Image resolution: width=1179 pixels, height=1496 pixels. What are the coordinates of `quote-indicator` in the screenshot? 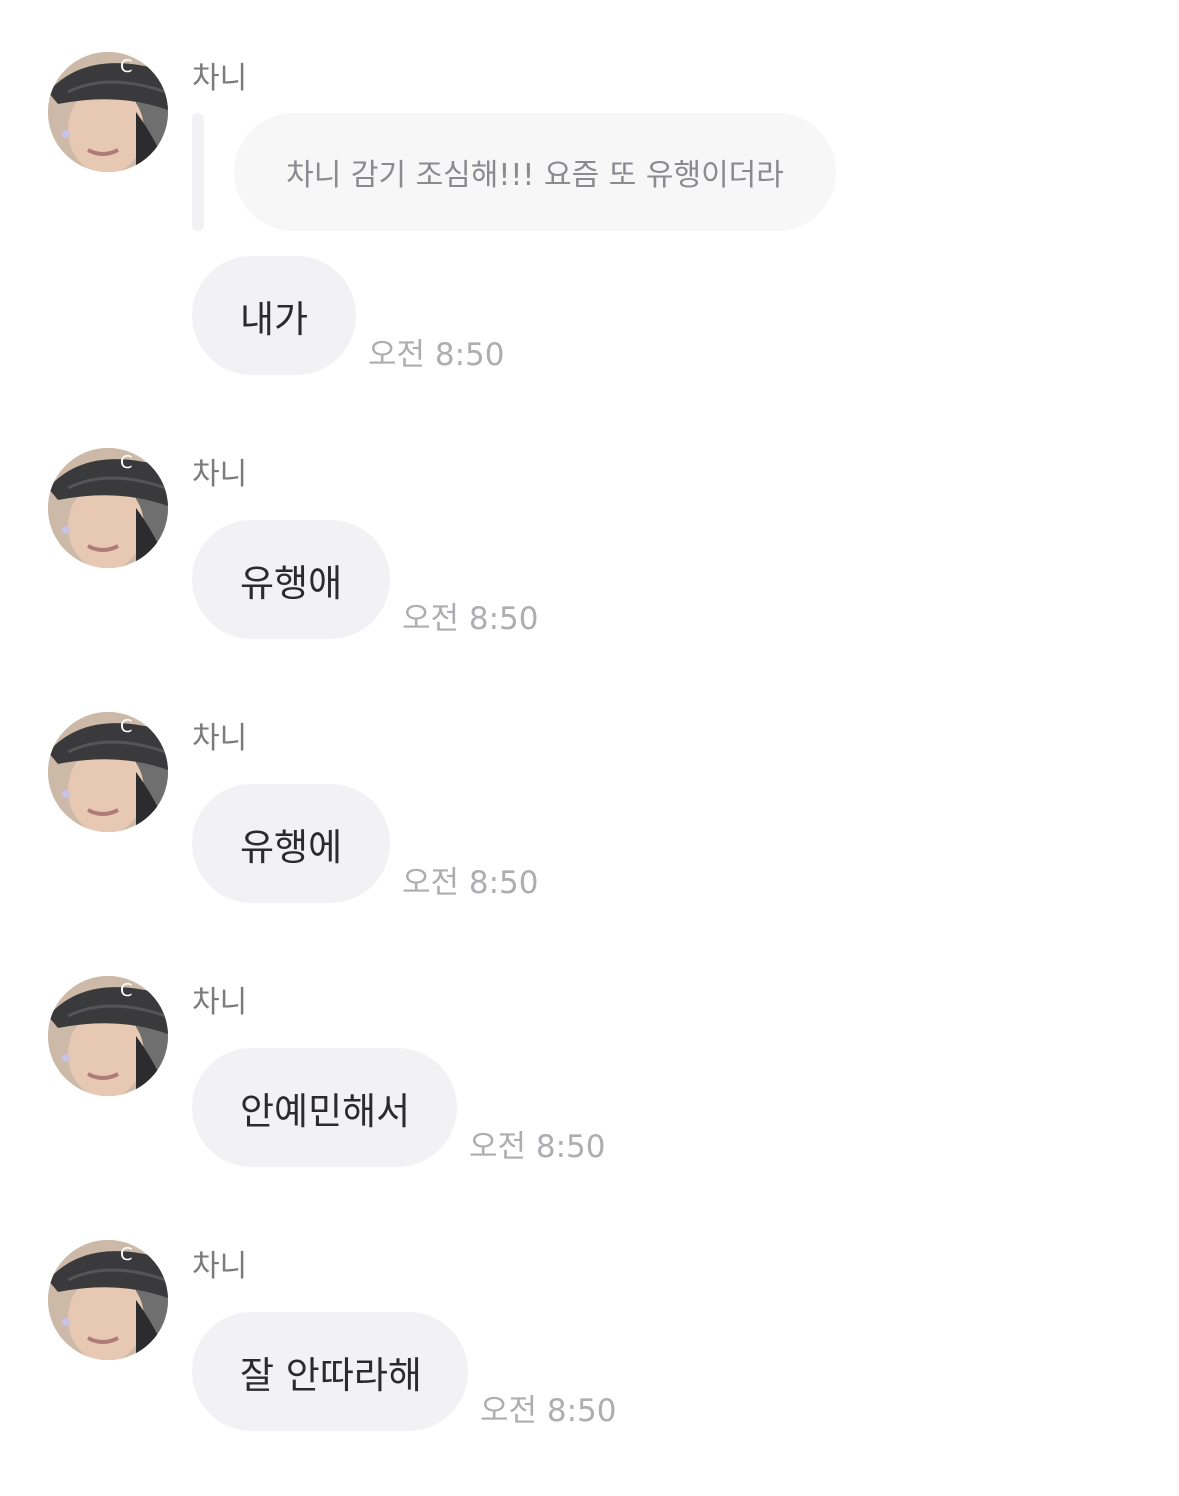 It's located at (198, 172).